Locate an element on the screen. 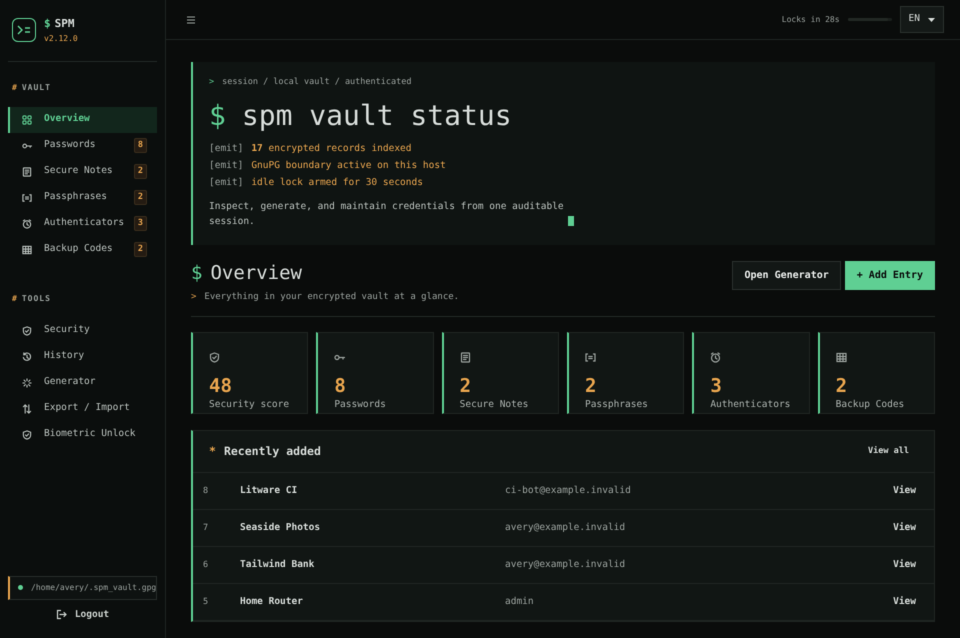 Image resolution: width=960 pixels, height=638 pixels. lock-timer: Locks in 28s is located at coordinates (811, 20).